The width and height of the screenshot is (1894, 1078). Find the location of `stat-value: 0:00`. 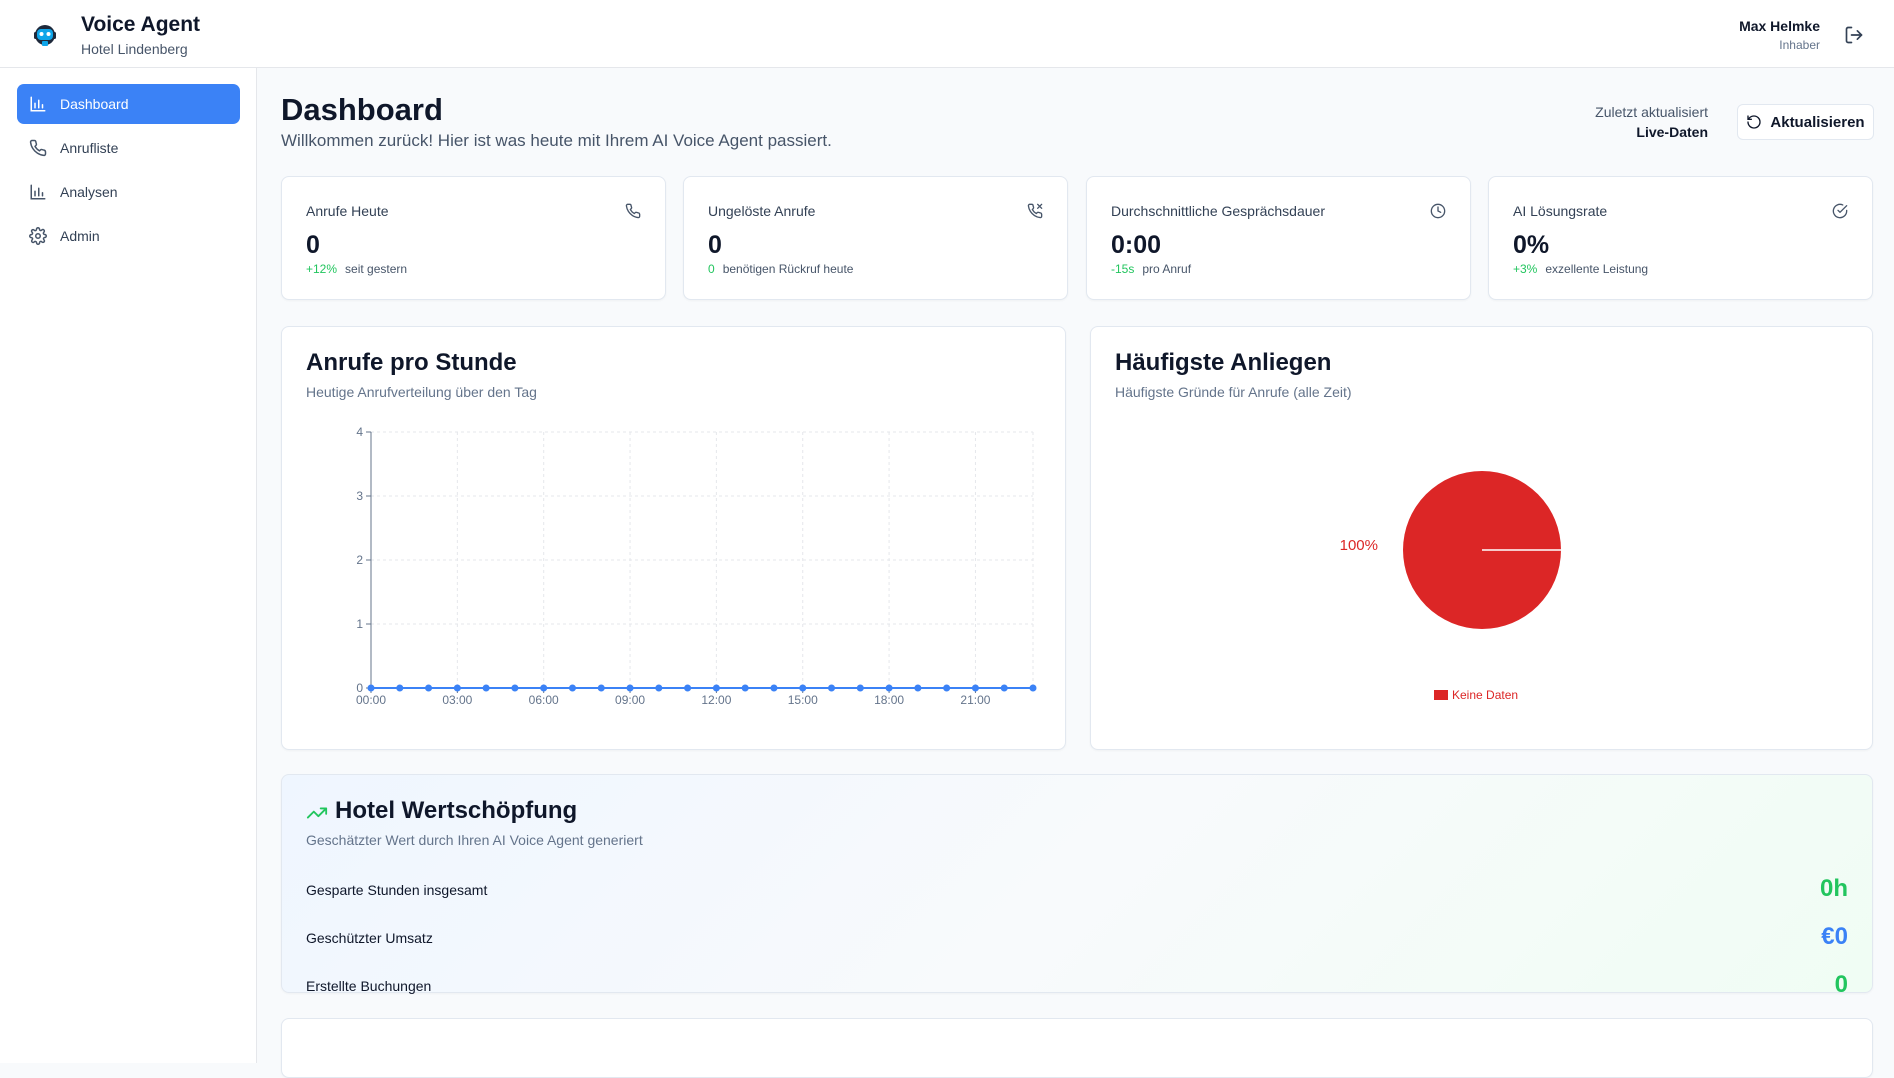

stat-value: 0:00 is located at coordinates (1136, 245).